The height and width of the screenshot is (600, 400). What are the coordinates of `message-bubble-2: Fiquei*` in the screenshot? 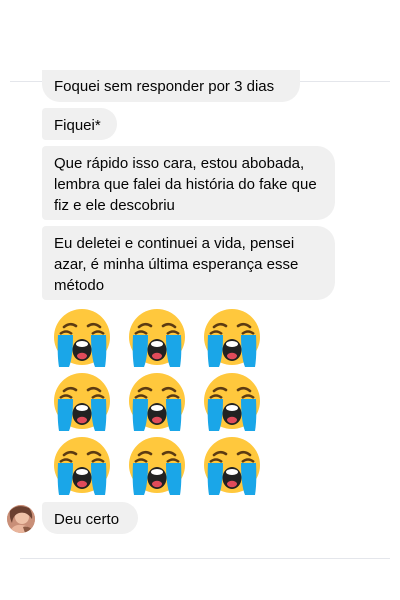 It's located at (79, 124).